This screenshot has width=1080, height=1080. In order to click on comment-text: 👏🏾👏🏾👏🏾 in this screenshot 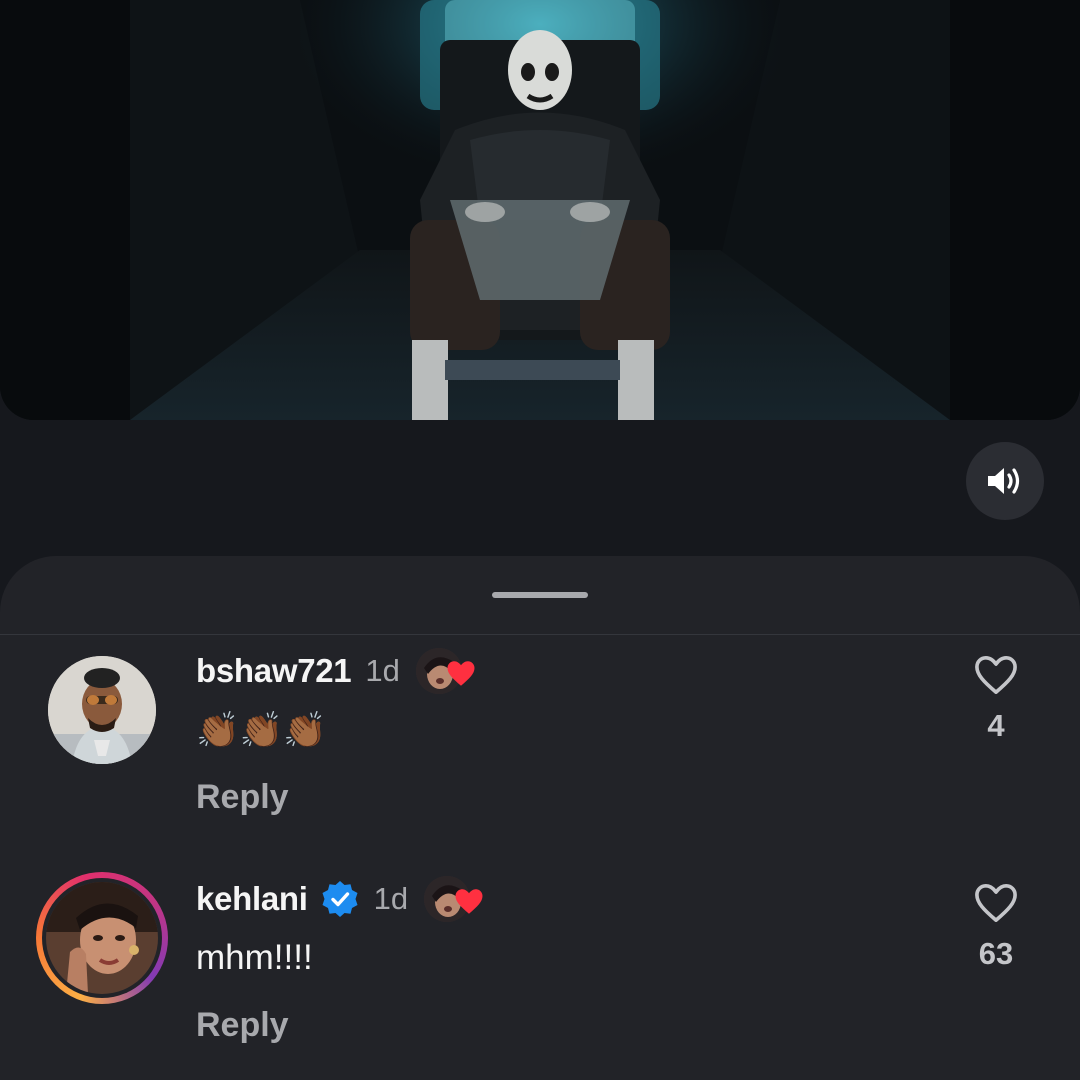, I will do `click(261, 730)`.